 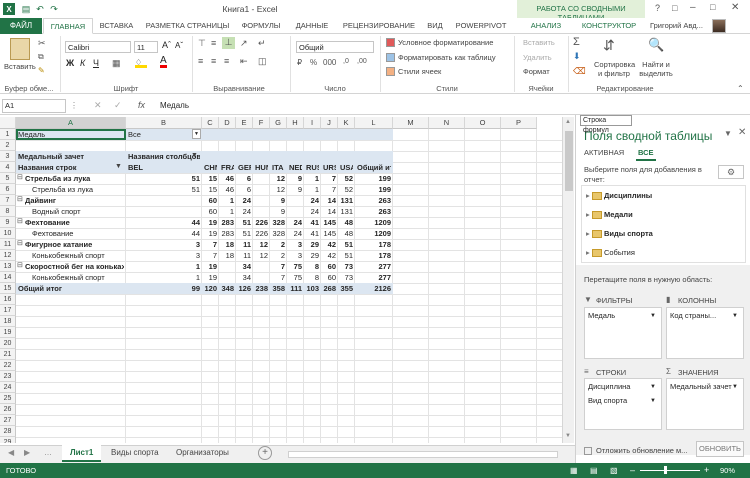 What do you see at coordinates (374, 244) in the screenshot?
I see `cell: 178` at bounding box center [374, 244].